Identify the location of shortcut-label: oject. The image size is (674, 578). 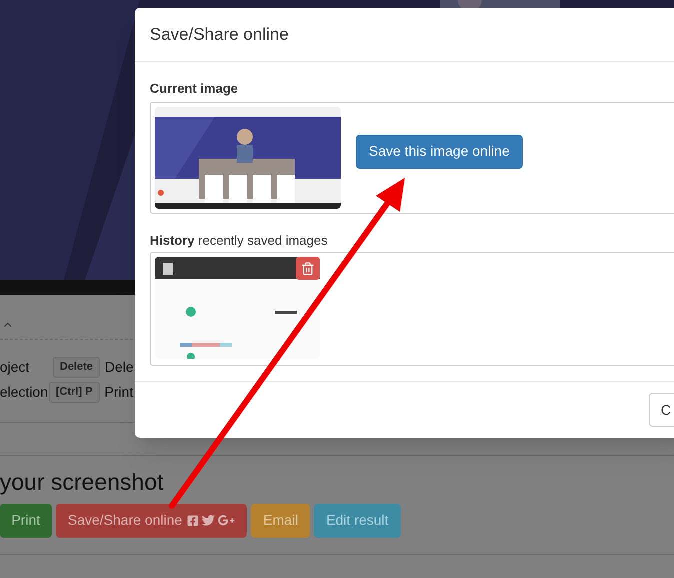
(15, 367).